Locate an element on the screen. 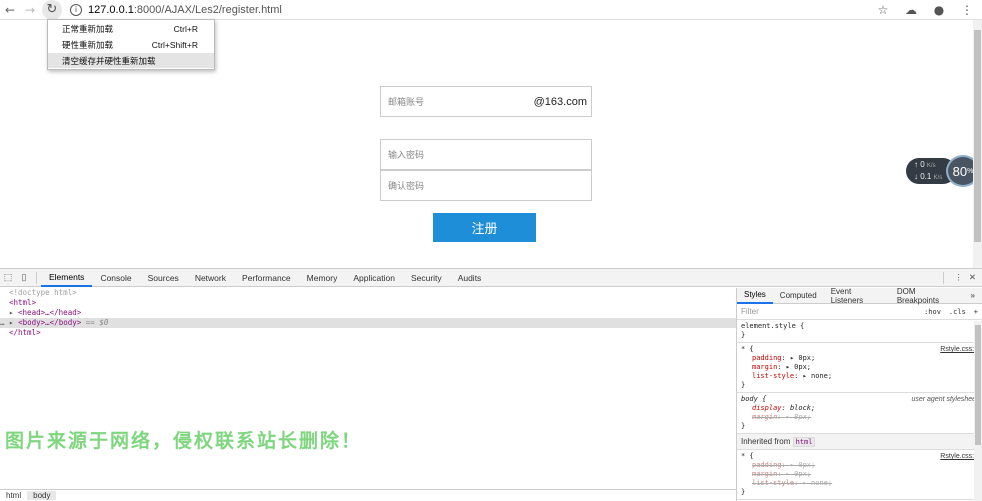 The image size is (982, 501). email-field: 邮箱账号 @163.com is located at coordinates (486, 101).